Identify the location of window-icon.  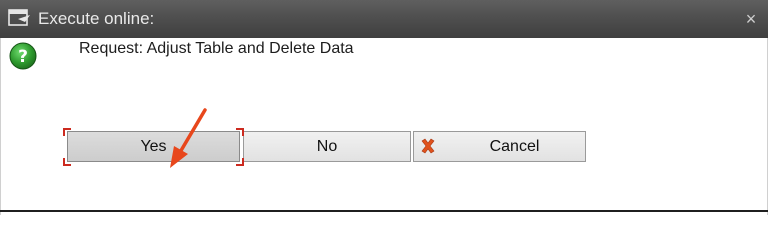
(19, 17).